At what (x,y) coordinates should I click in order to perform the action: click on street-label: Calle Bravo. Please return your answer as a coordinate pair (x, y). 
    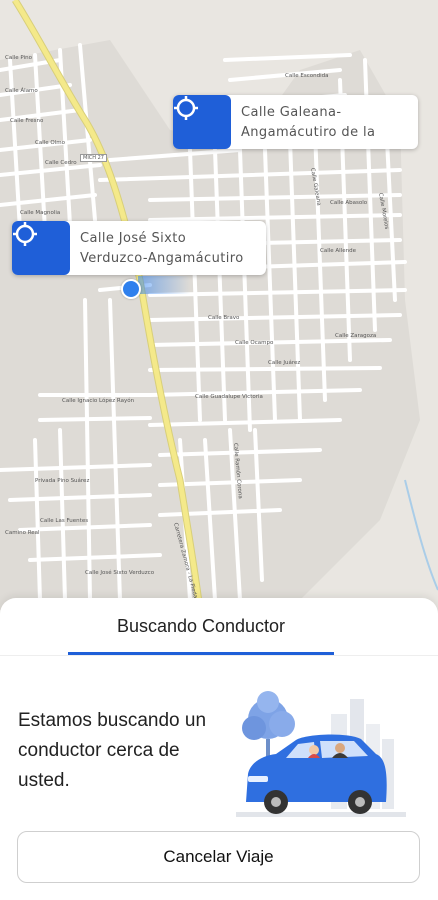
    Looking at the image, I should click on (224, 318).